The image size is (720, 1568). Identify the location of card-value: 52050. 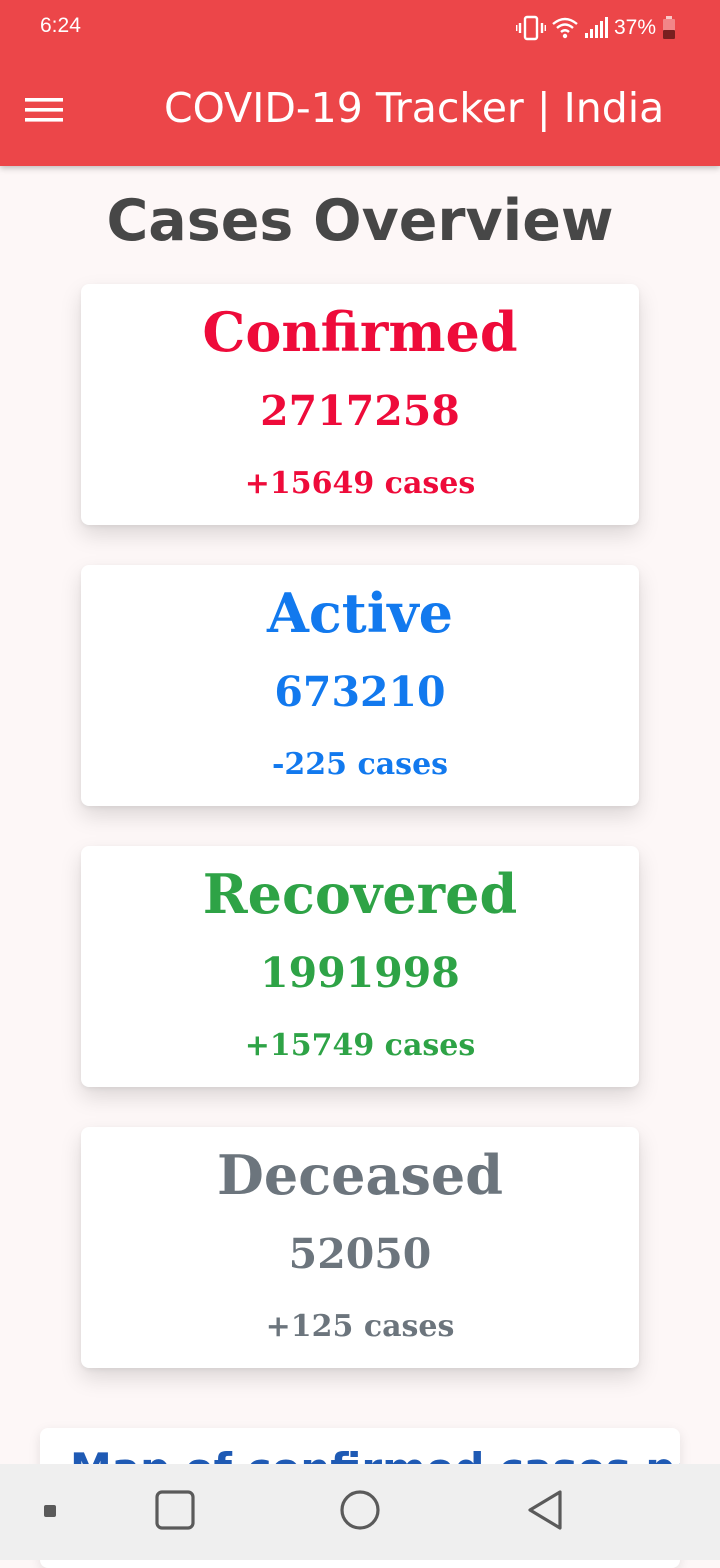
(360, 1254).